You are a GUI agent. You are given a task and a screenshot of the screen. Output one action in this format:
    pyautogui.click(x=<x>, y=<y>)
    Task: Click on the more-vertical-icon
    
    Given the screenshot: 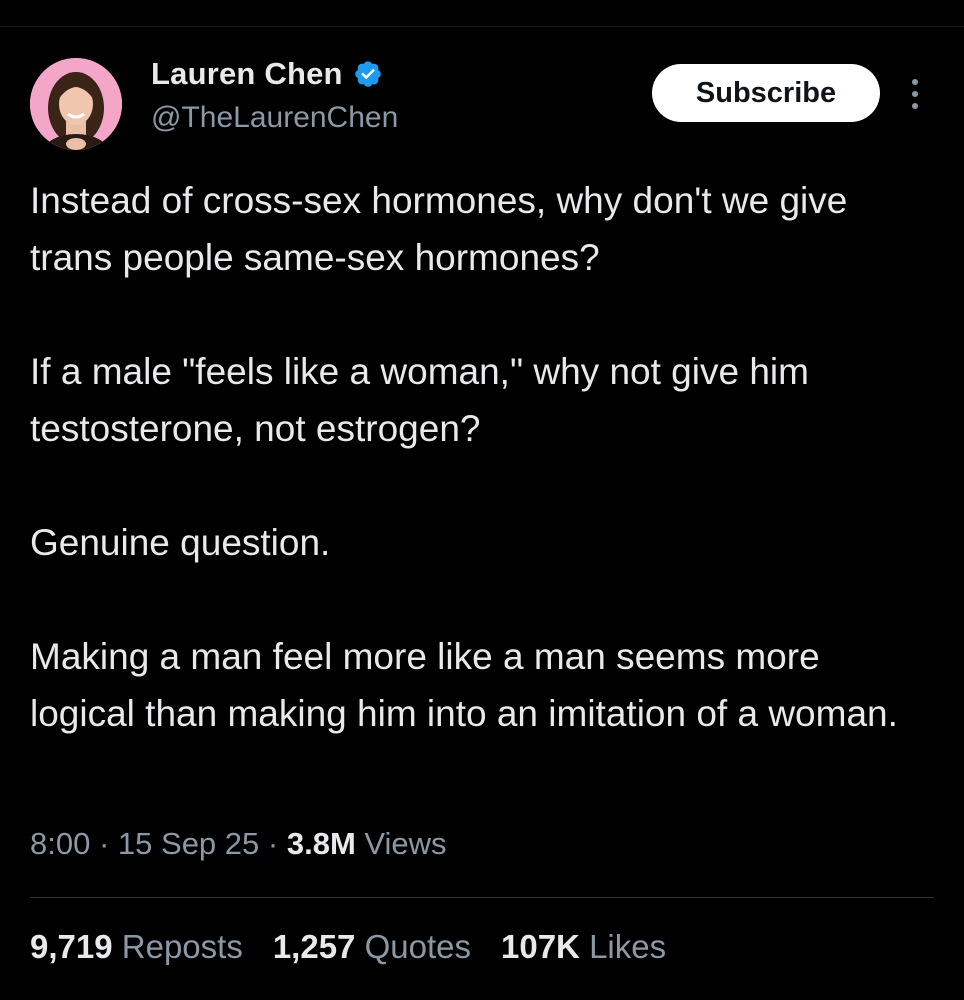 What is the action you would take?
    pyautogui.click(x=915, y=94)
    